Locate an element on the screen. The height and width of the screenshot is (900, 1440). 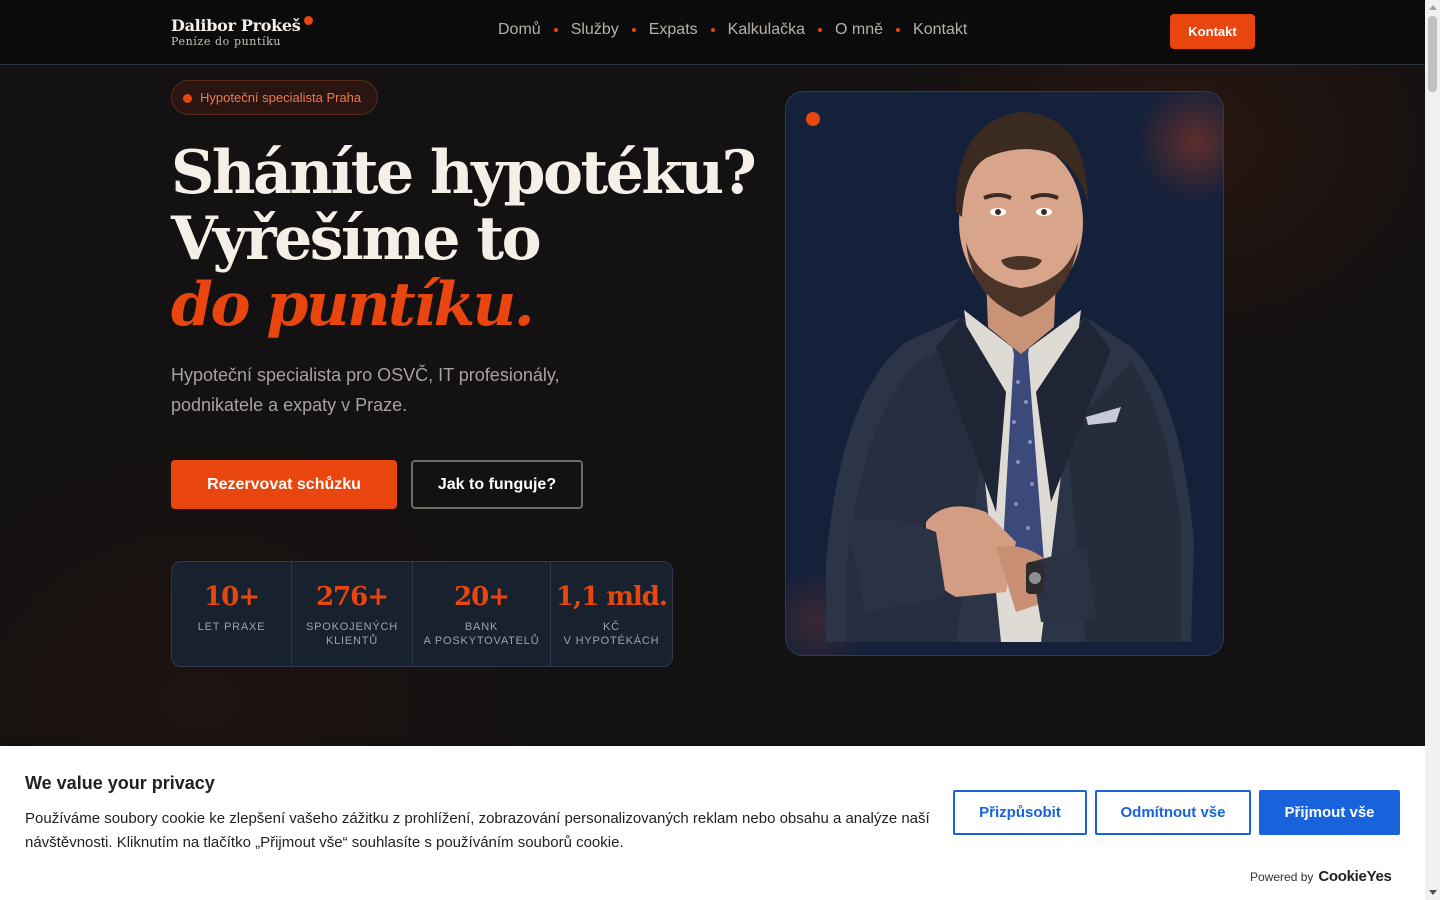
stat-value: 20+ is located at coordinates (482, 597).